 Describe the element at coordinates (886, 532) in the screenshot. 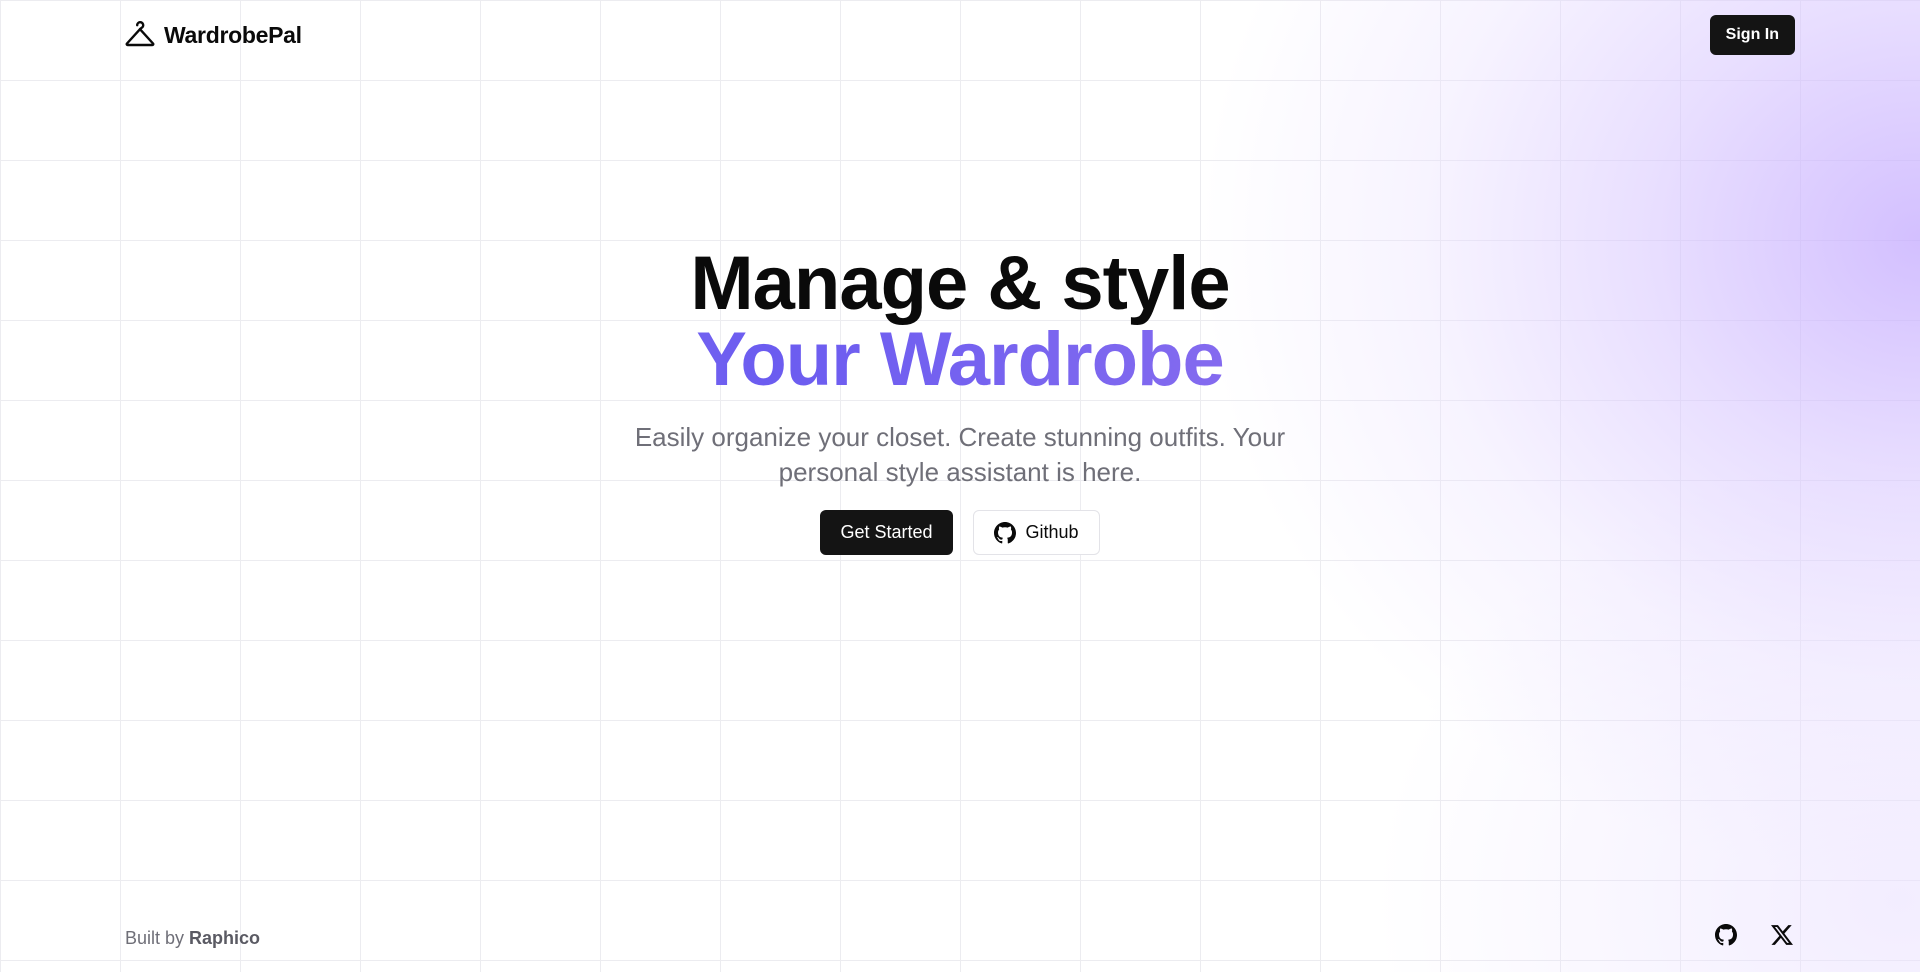

I see `get-started-button: Get Started` at that location.